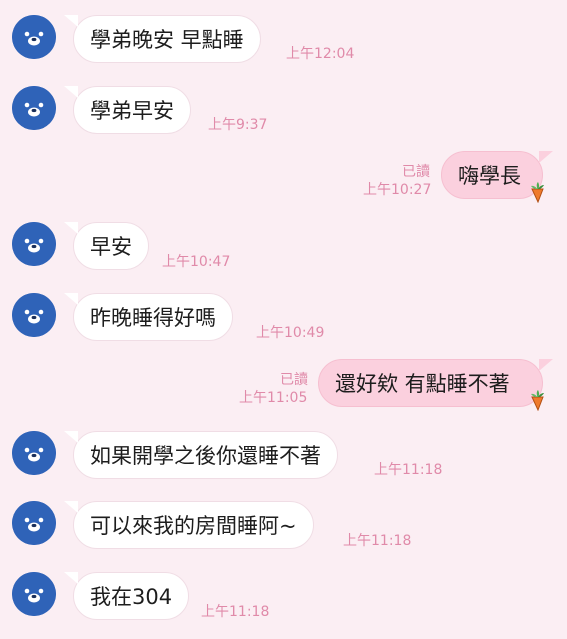  Describe the element at coordinates (283, 177) in the screenshot. I see `message-row-outgoing: 已讀 上午10:27 嗨學長` at that location.